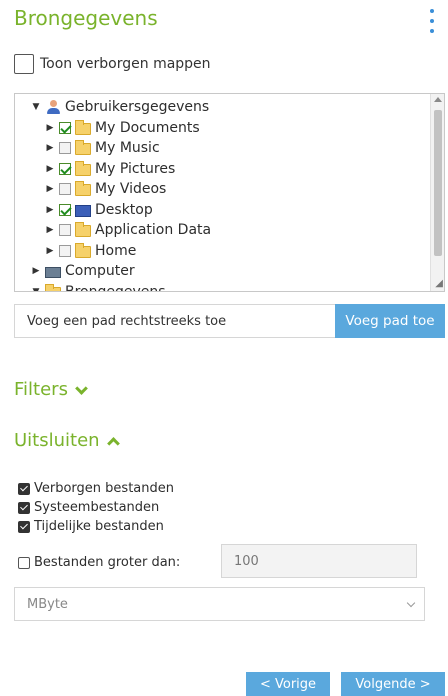 The image size is (448, 696). What do you see at coordinates (41, 389) in the screenshot?
I see `filters-label: Filters` at bounding box center [41, 389].